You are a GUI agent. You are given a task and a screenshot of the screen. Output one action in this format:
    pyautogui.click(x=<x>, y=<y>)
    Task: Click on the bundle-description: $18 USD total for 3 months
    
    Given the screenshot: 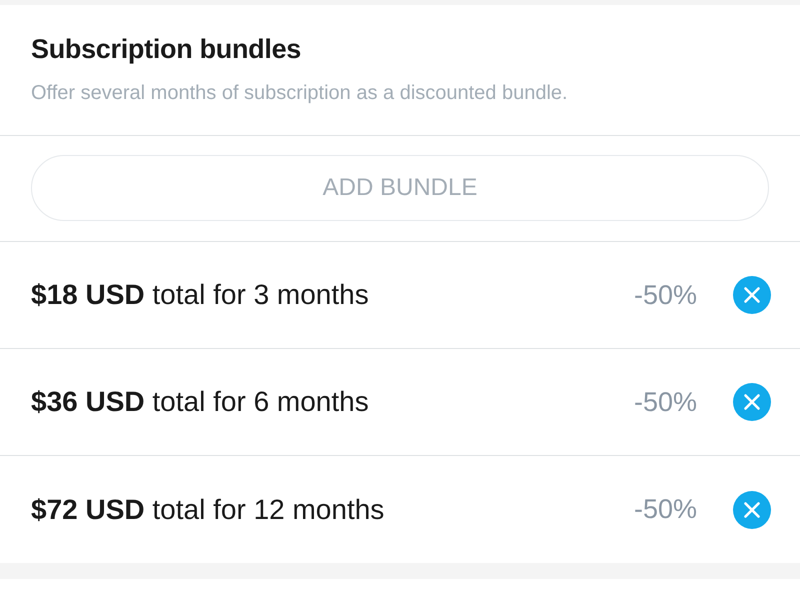 What is the action you would take?
    pyautogui.click(x=200, y=295)
    